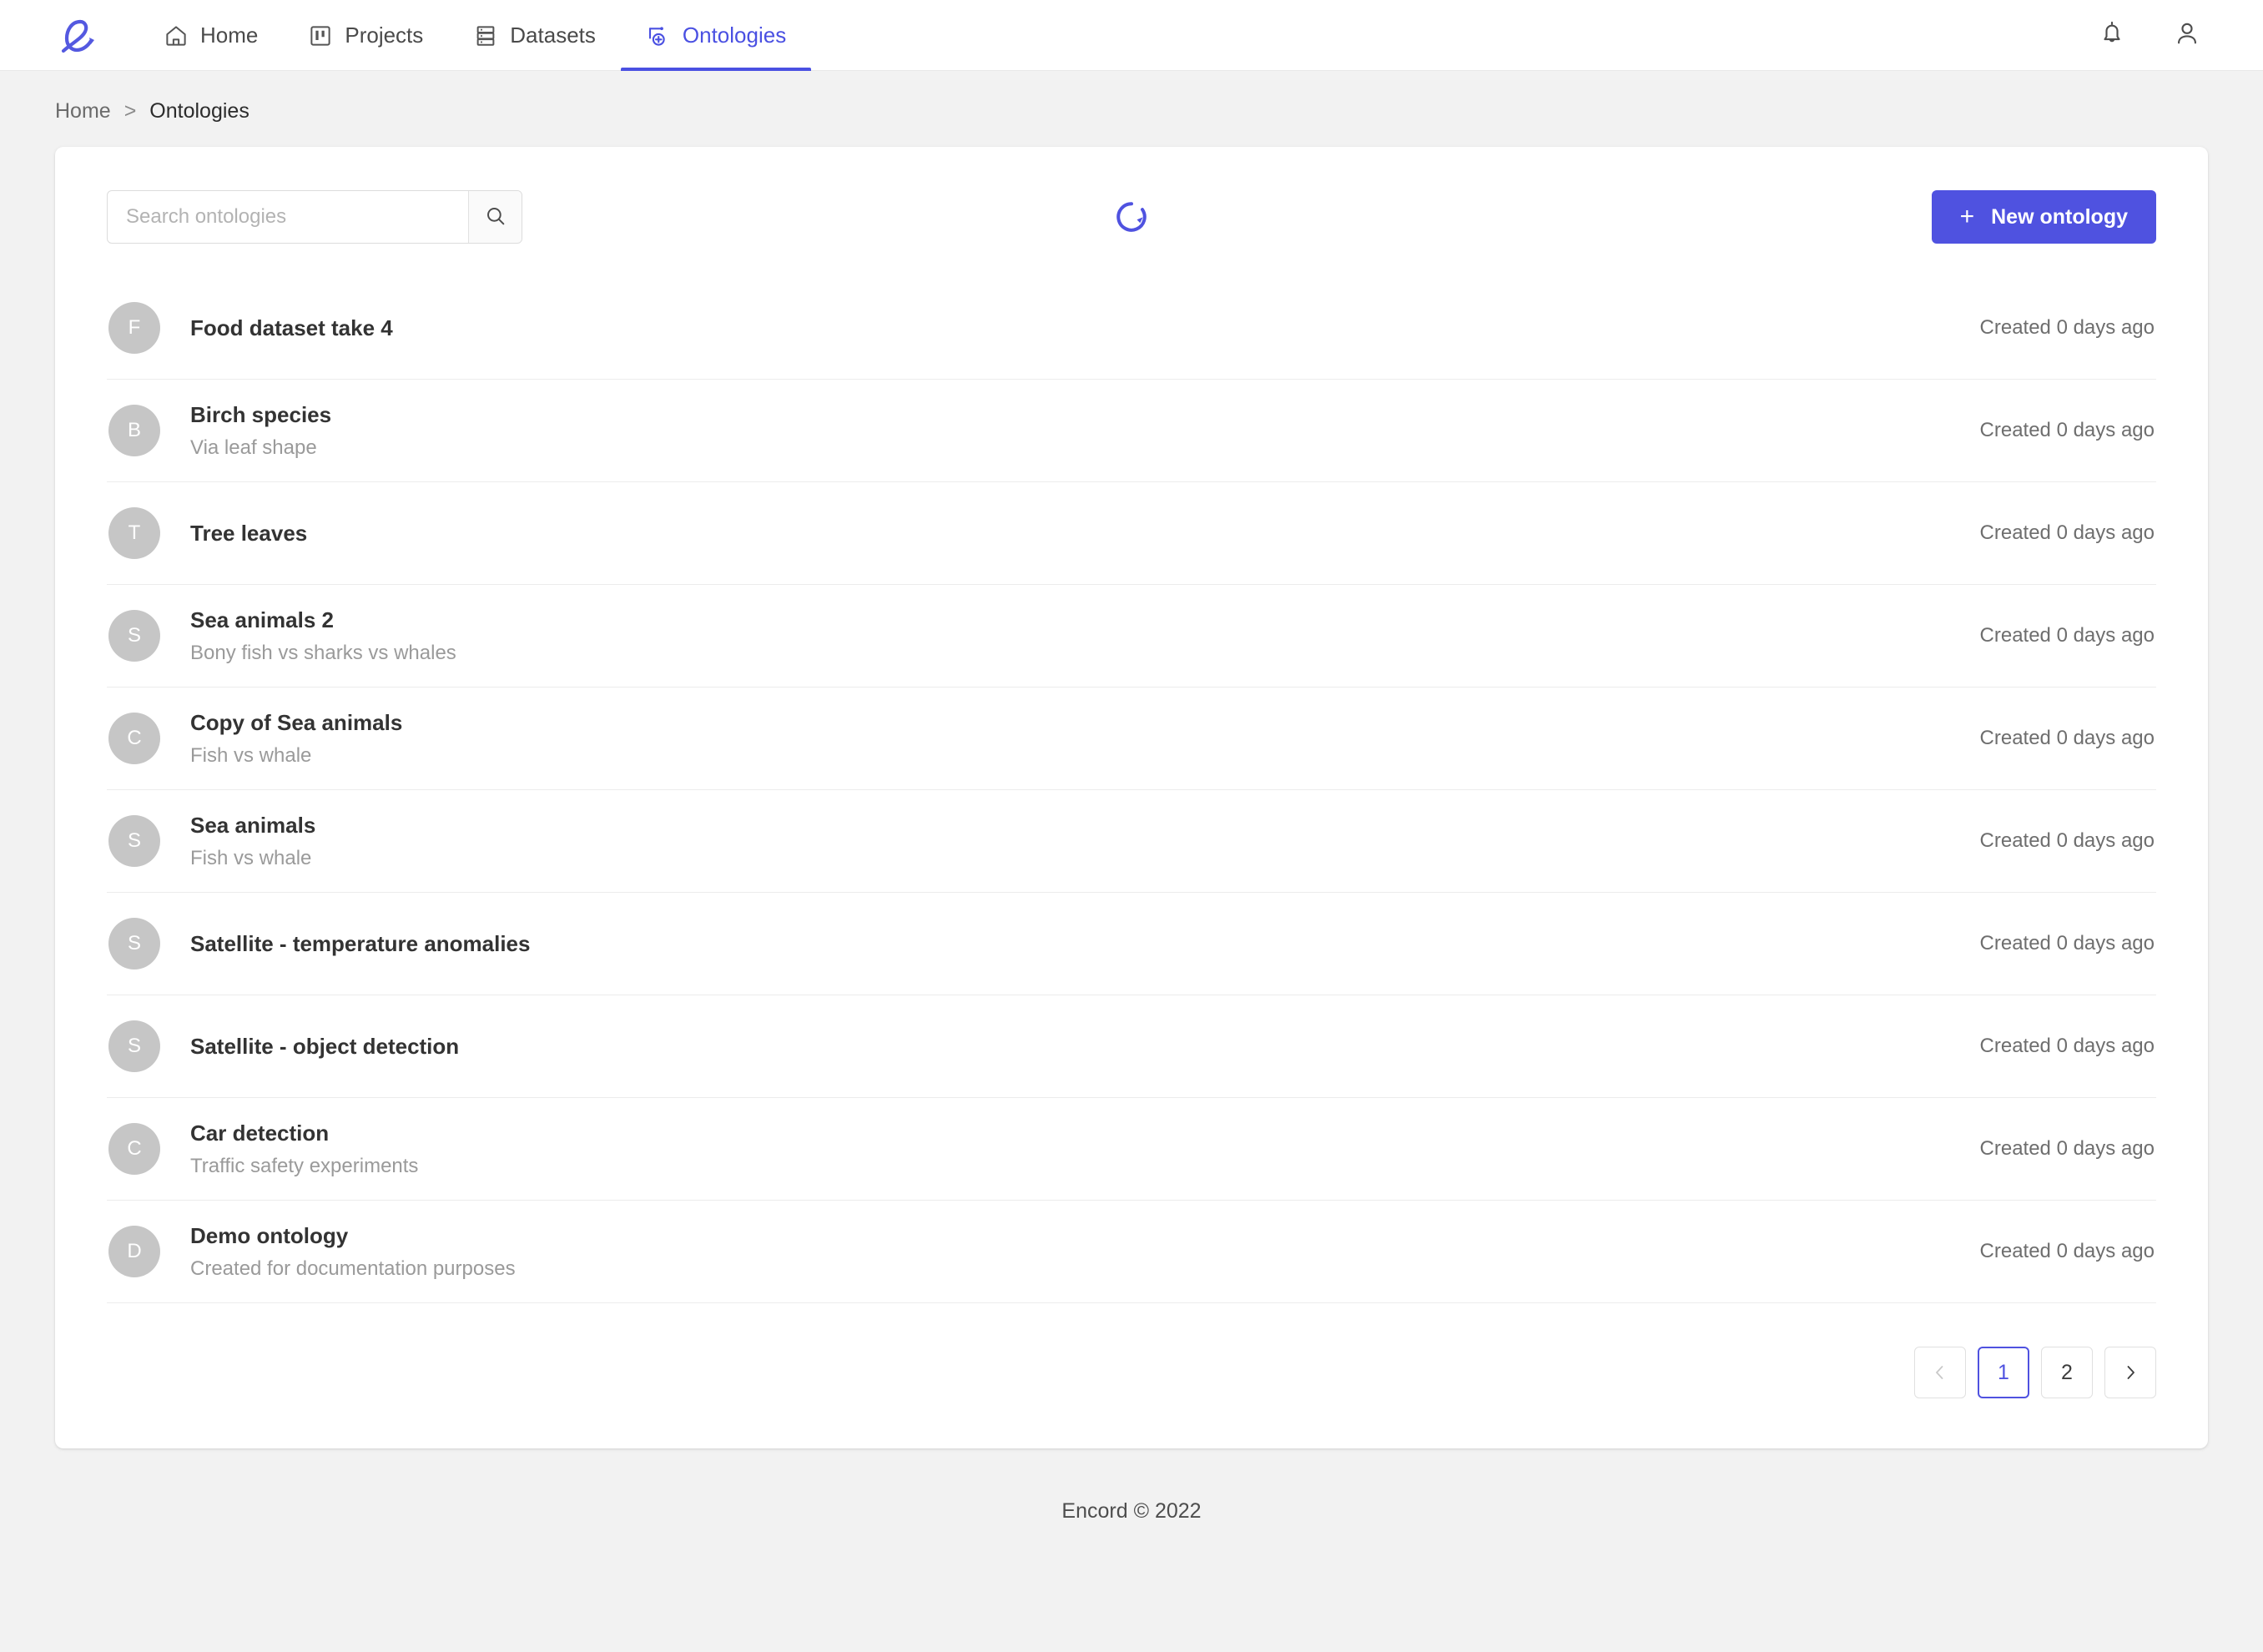 The image size is (2263, 1652). I want to click on card-toolbar: + New ontology, so click(1131, 217).